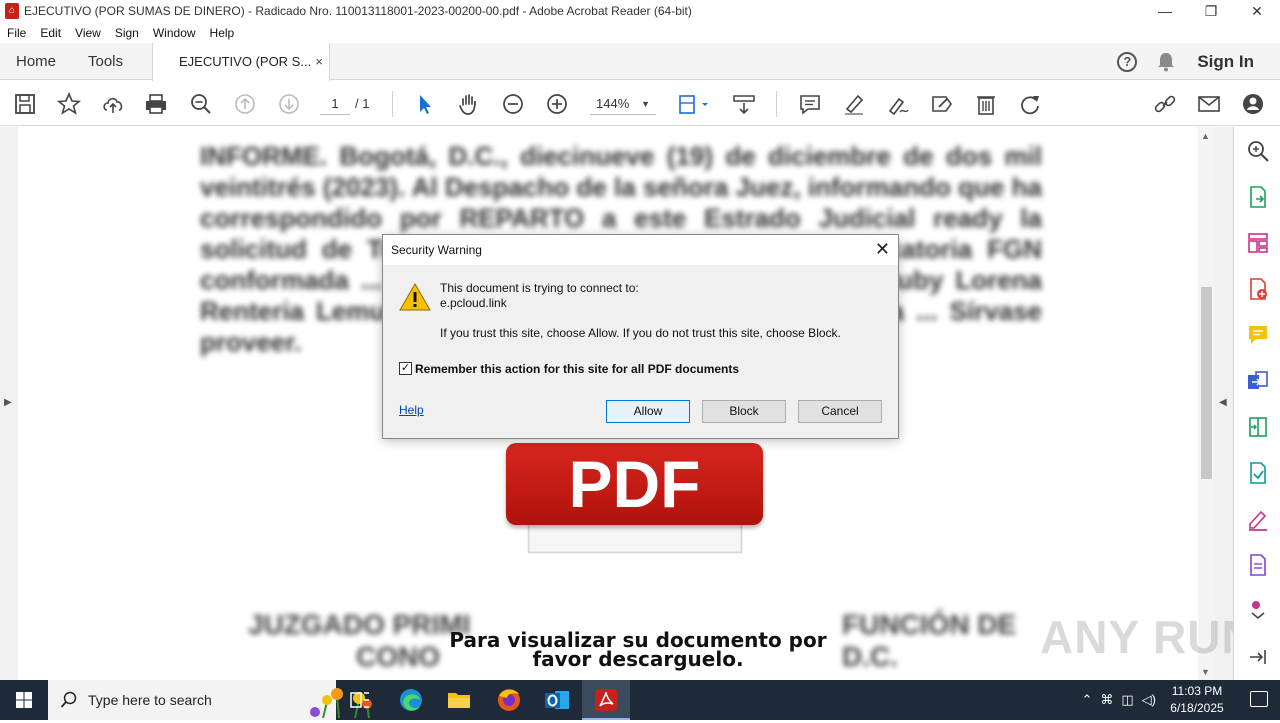  I want to click on zoom-level-select: 144% ▼, so click(623, 104).